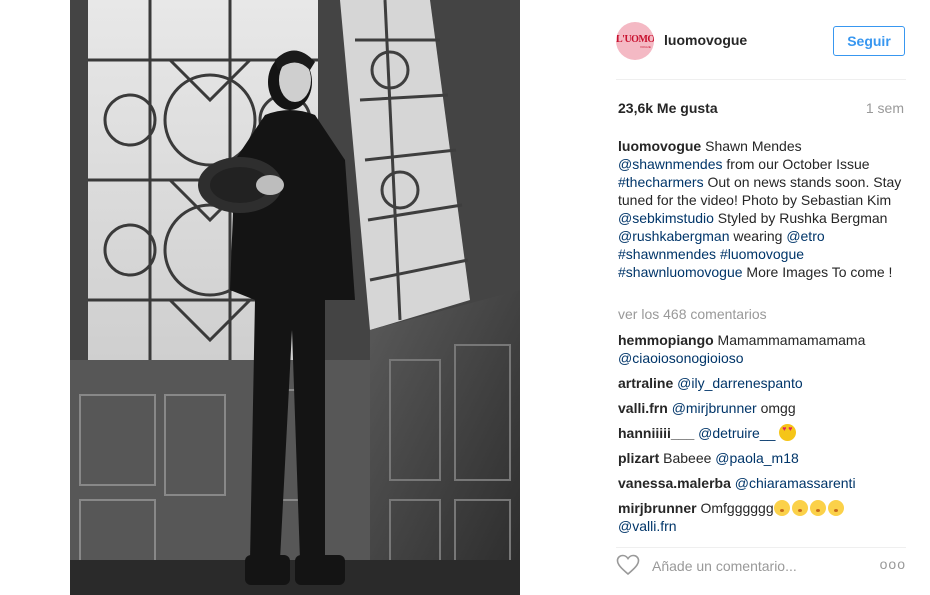 This screenshot has height=595, width=930. I want to click on avatar-logo-text: L'UOMO, so click(635, 39).